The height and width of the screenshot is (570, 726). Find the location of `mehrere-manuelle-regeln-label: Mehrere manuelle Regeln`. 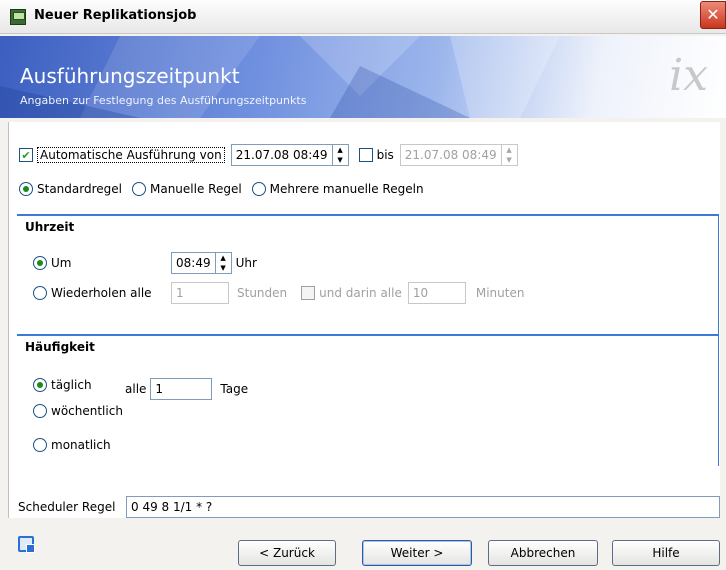

mehrere-manuelle-regeln-label: Mehrere manuelle Regeln is located at coordinates (346, 189).